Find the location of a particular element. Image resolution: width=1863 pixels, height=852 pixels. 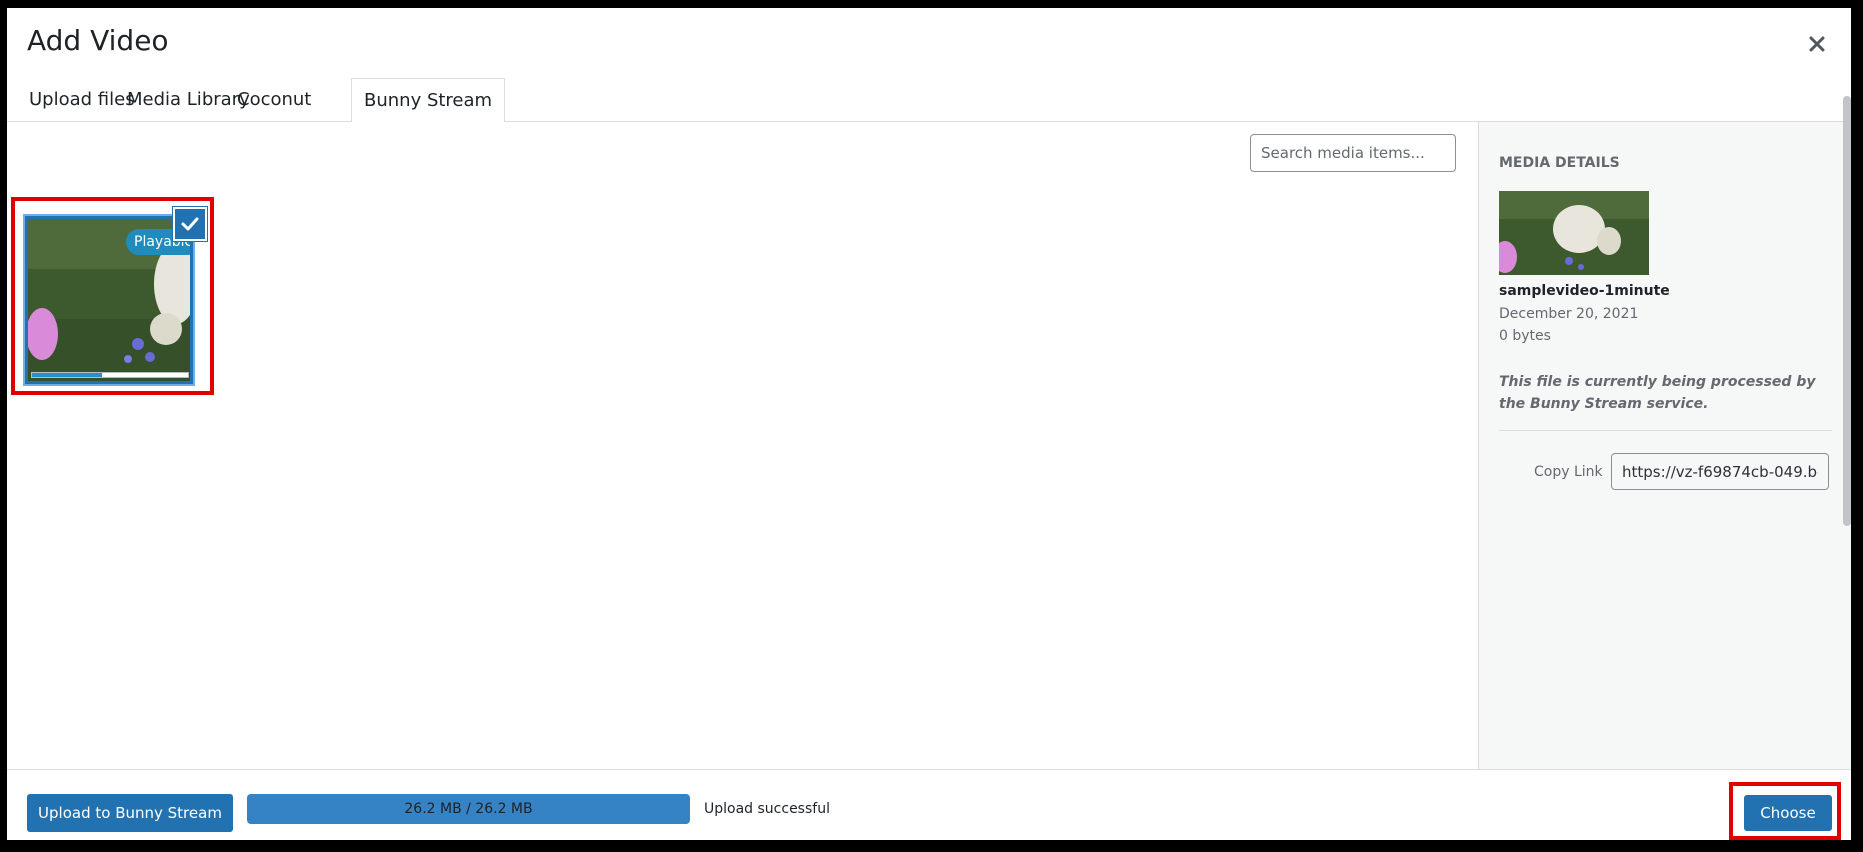

details-thumbnail-image is located at coordinates (1574, 233).